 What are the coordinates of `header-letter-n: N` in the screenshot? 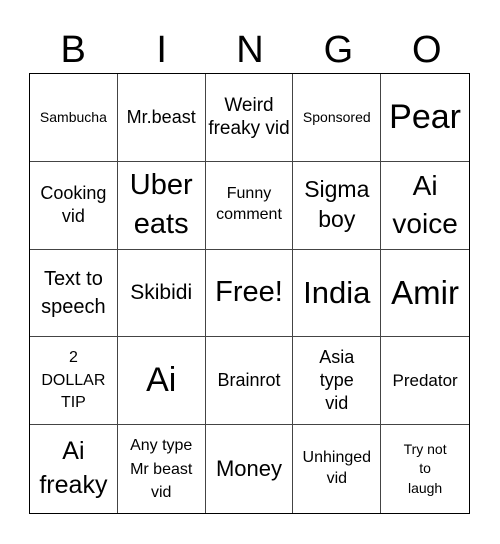 It's located at (250, 50).